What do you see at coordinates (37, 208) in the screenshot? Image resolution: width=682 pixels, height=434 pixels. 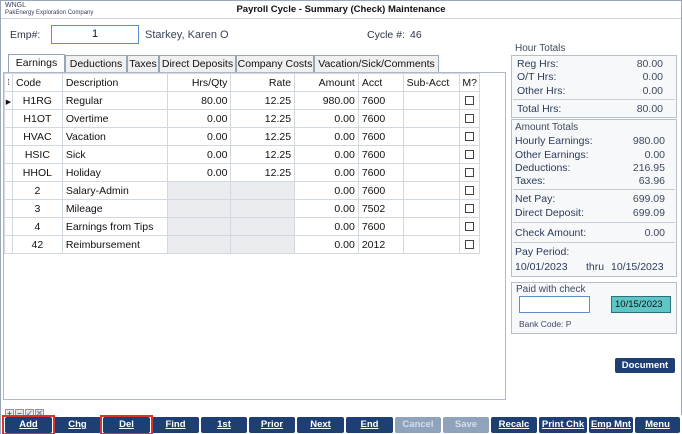 I see `cell-code: 3` at bounding box center [37, 208].